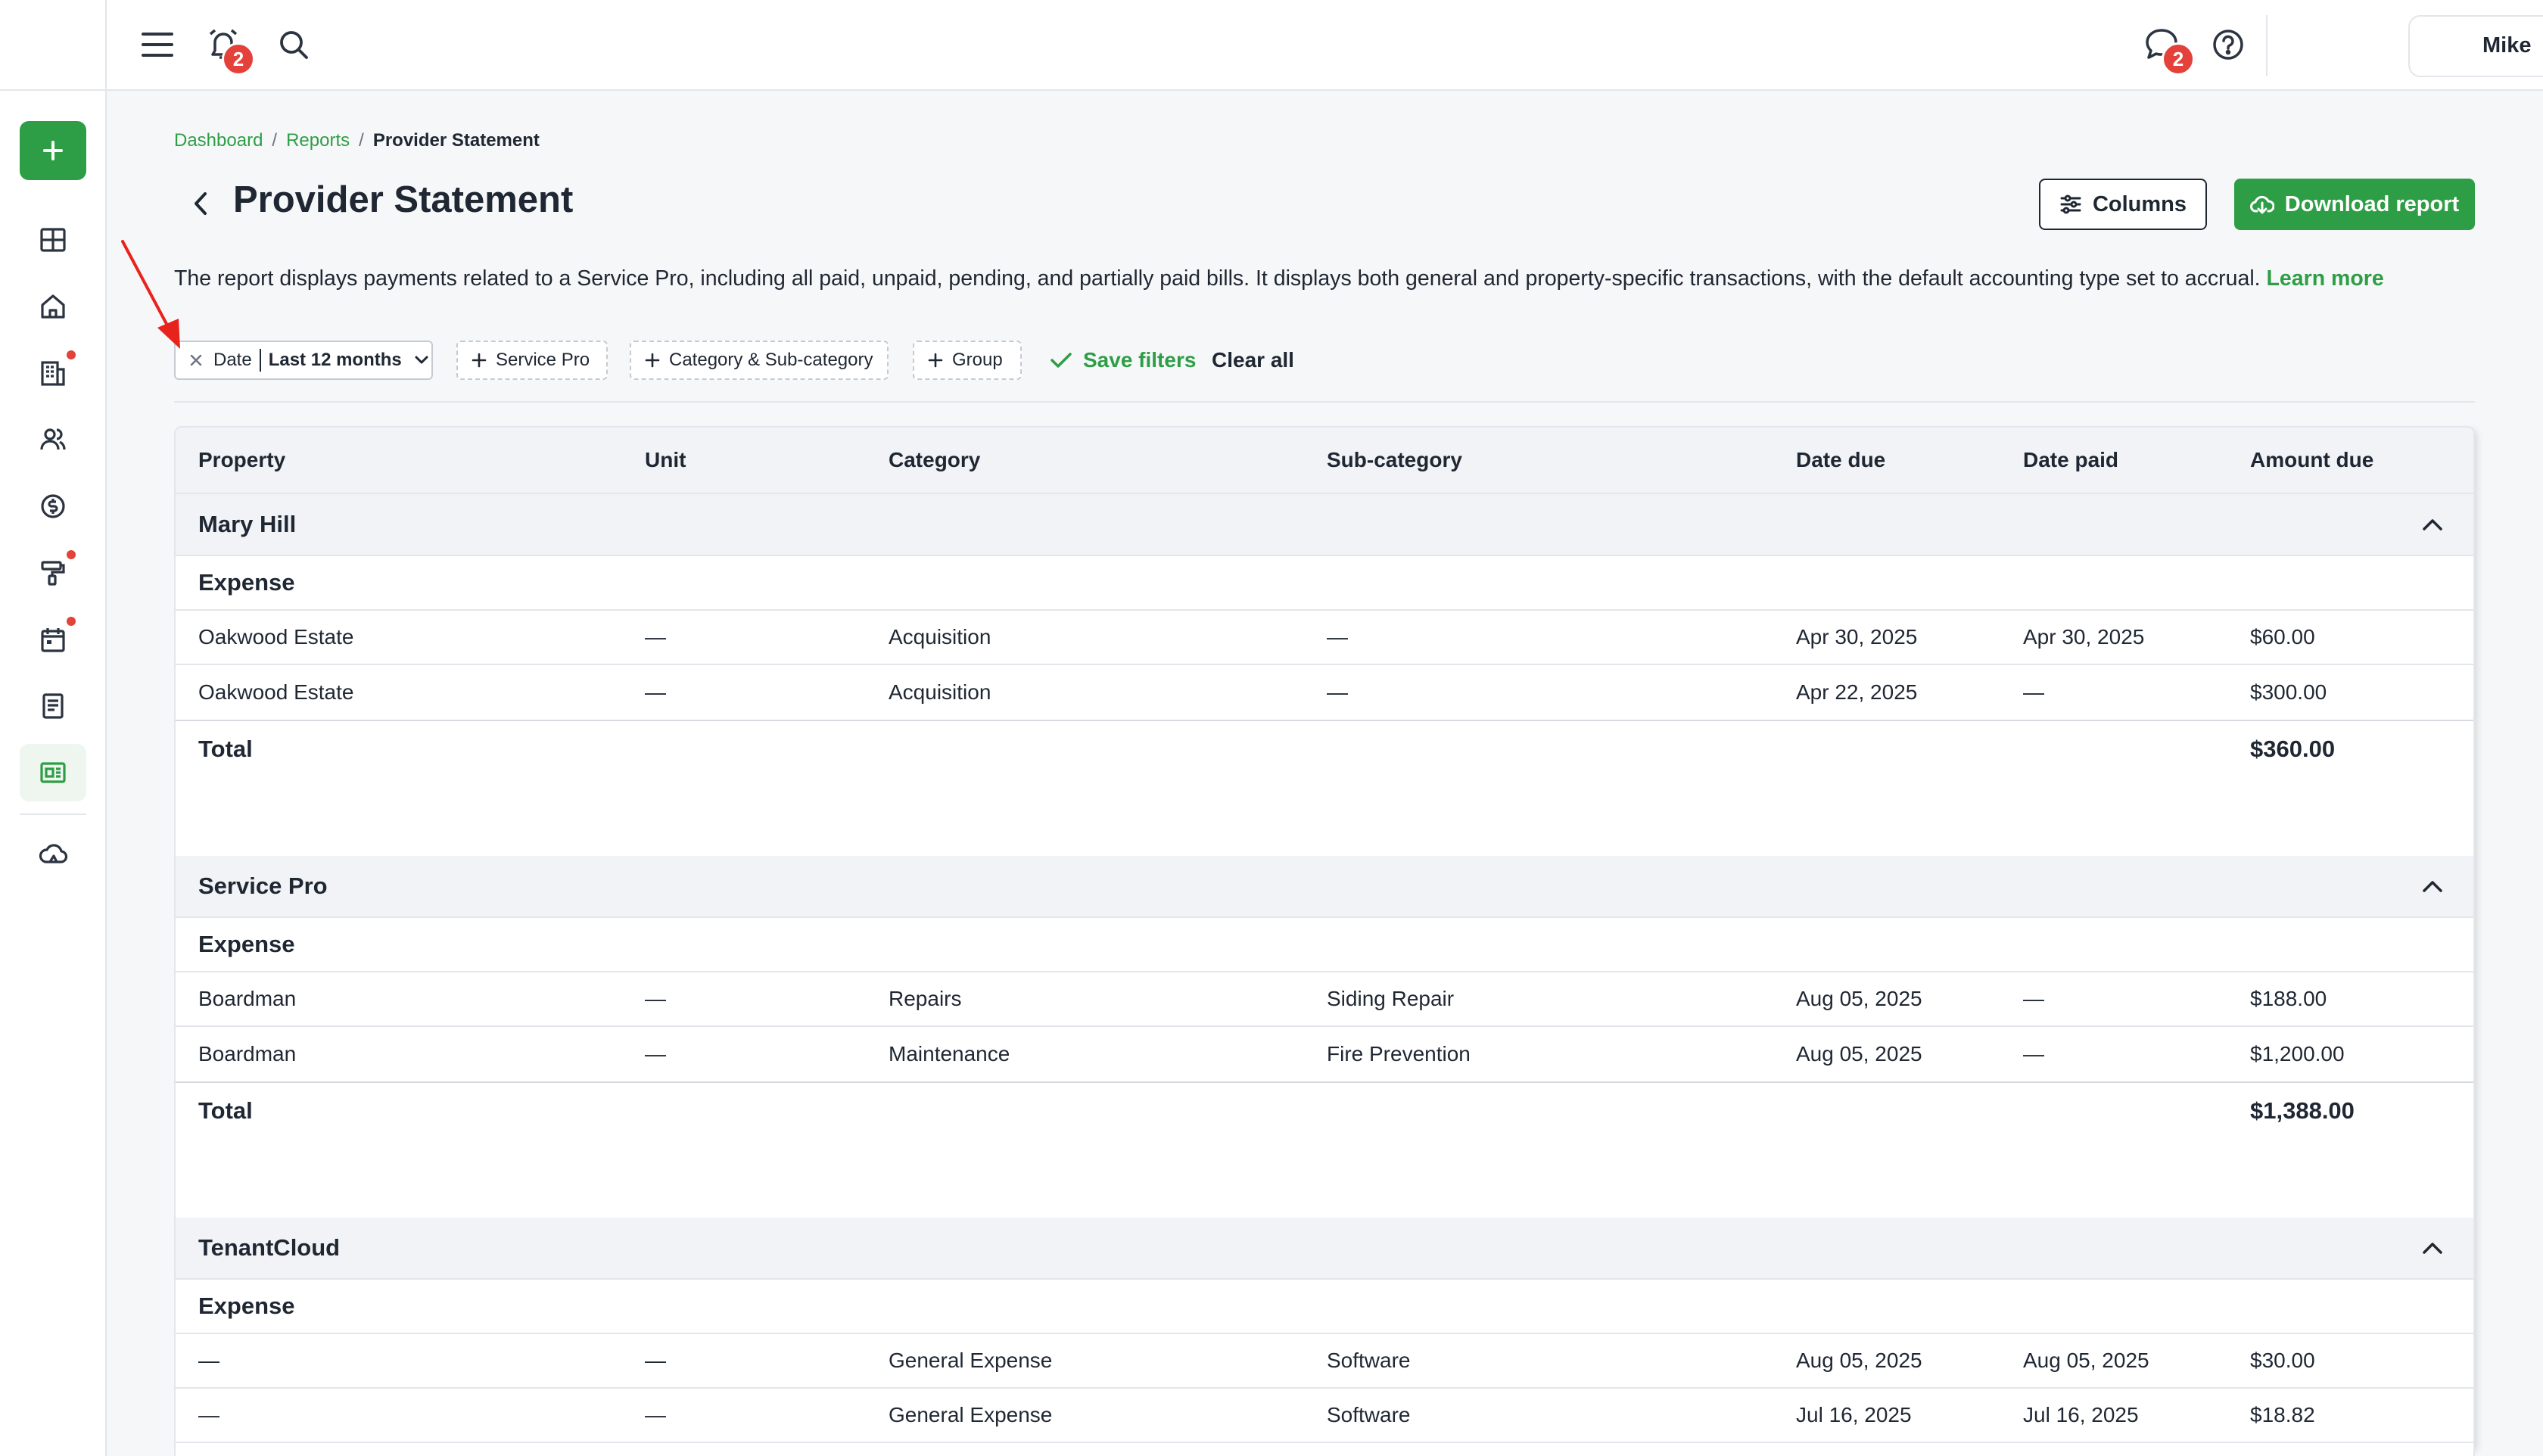 The image size is (2543, 1456). I want to click on menu-button, so click(157, 45).